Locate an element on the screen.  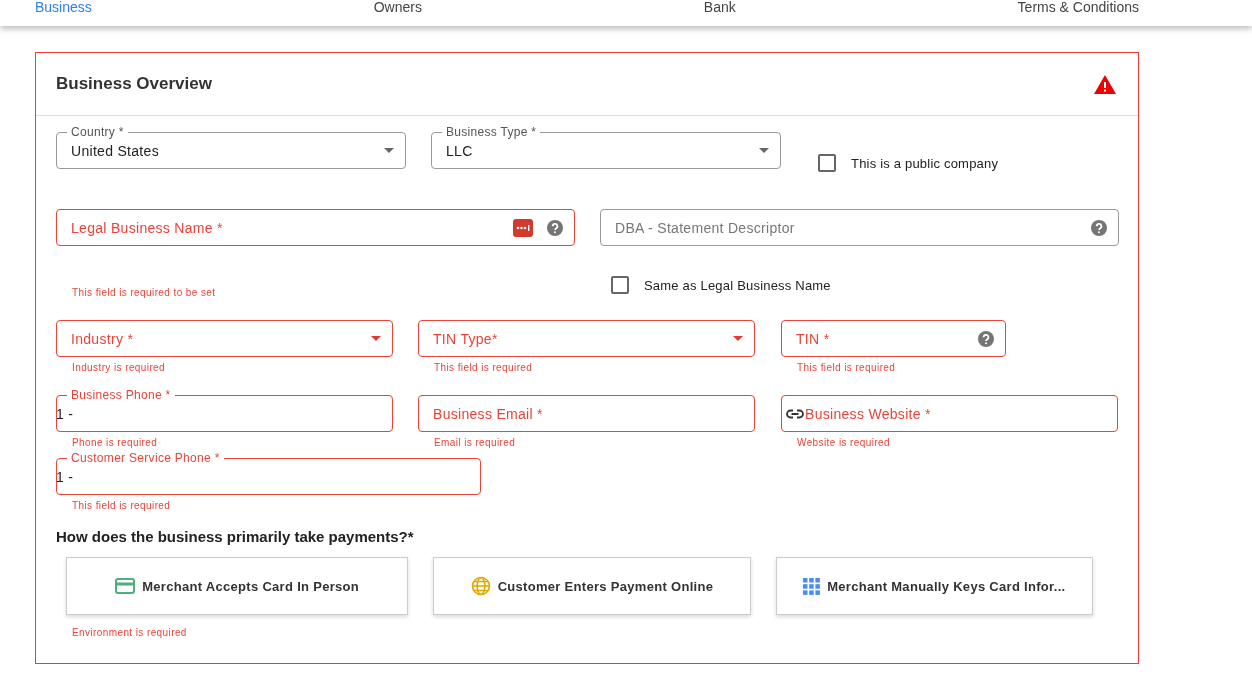
tab: Bank is located at coordinates (719, 13).